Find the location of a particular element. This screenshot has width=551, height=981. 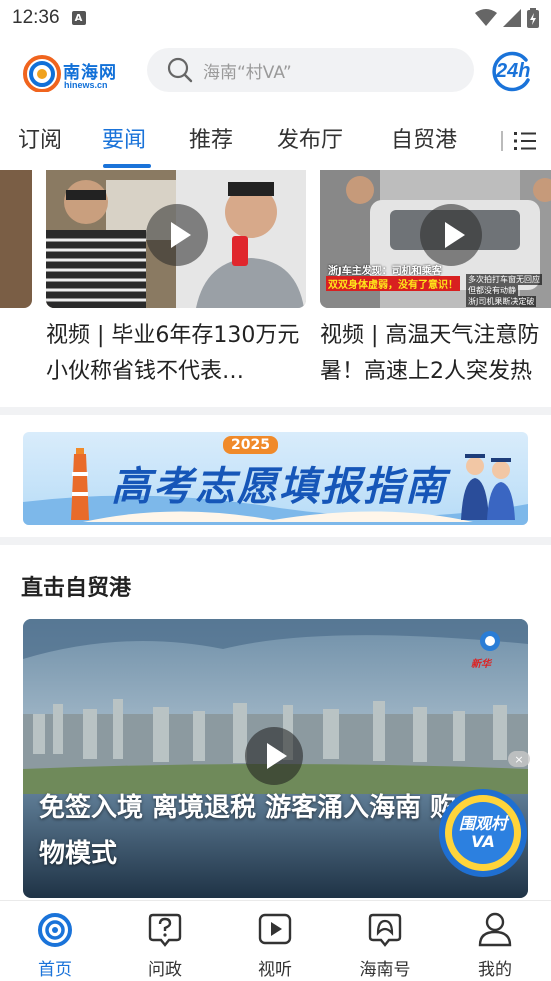

gaokao-banner: 2025 高考志愿填报指南 is located at coordinates (275, 478).